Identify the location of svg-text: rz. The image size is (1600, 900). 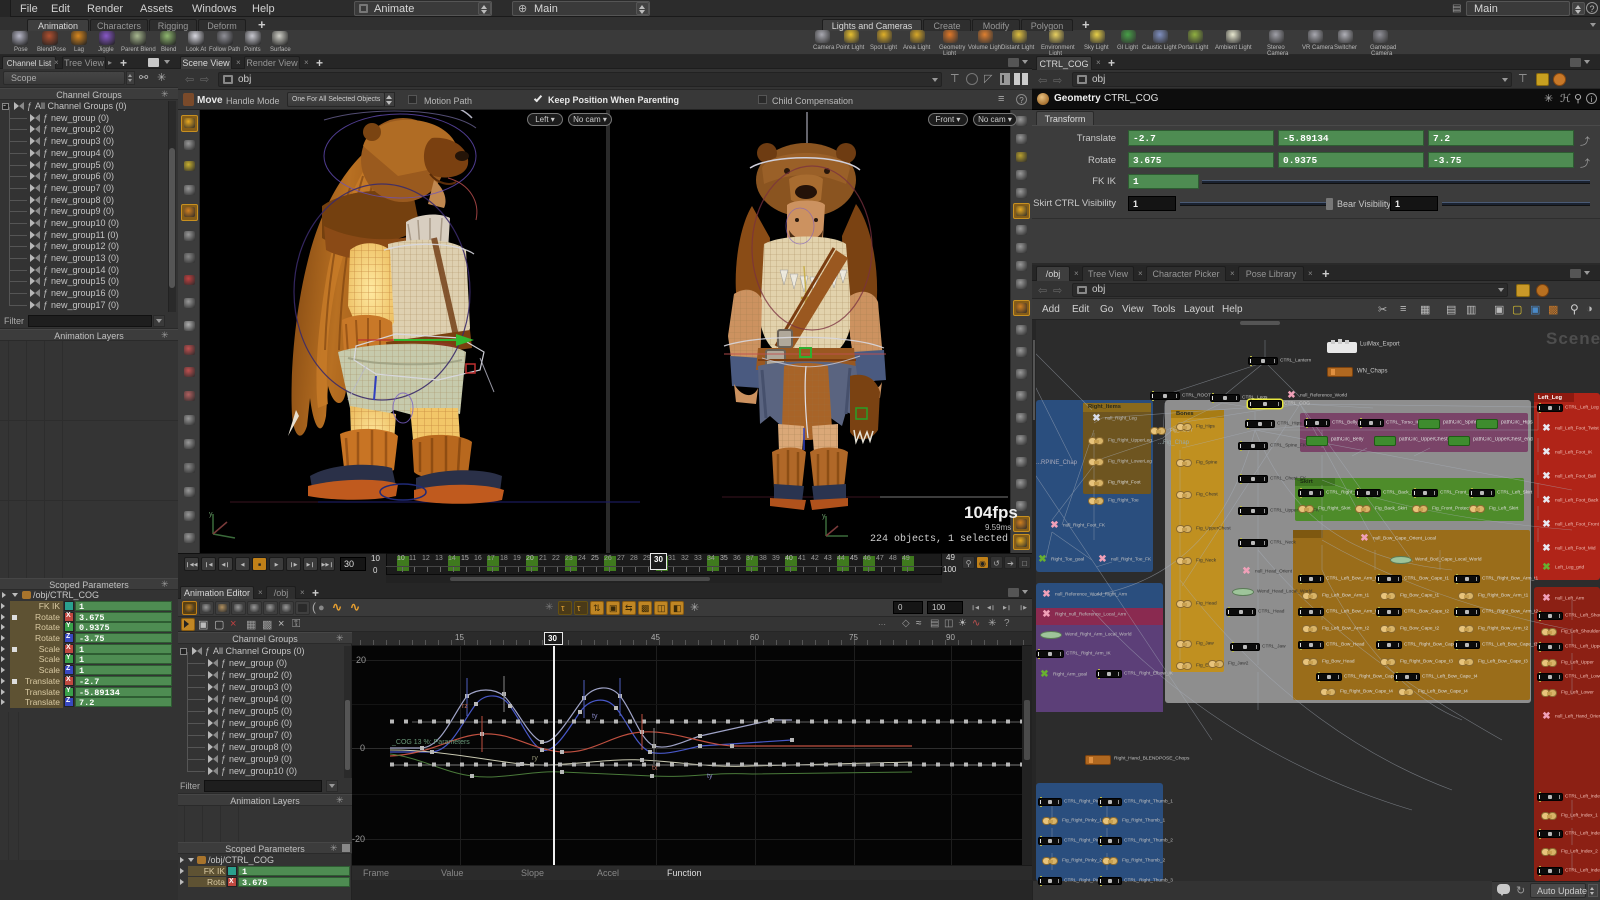
(465, 706).